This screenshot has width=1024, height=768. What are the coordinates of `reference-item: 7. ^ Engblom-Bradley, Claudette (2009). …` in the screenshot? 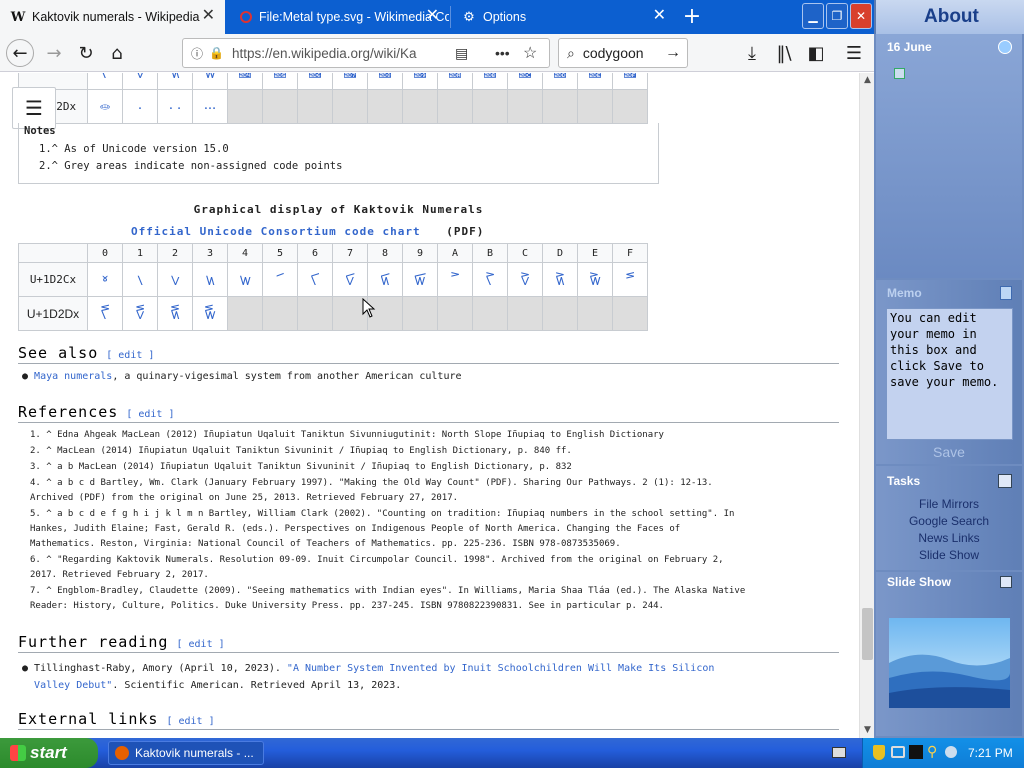 It's located at (388, 591).